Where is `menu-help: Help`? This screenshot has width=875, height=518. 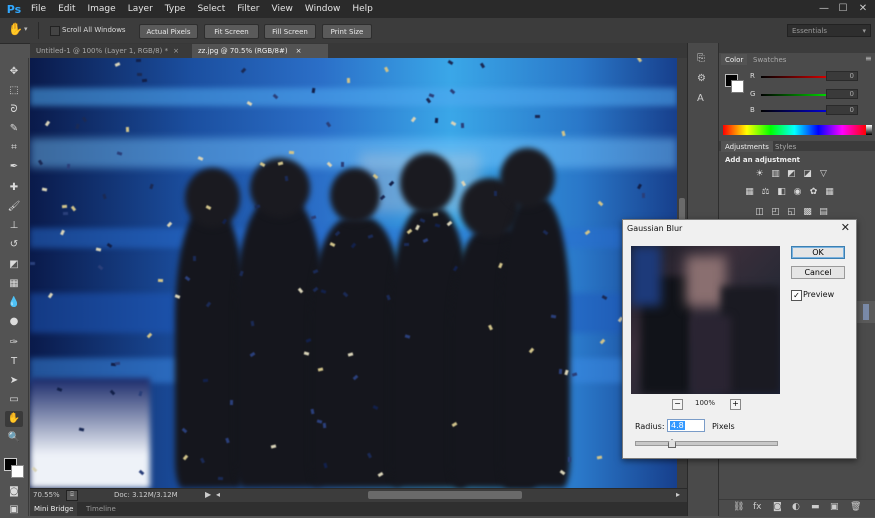 menu-help: Help is located at coordinates (362, 9).